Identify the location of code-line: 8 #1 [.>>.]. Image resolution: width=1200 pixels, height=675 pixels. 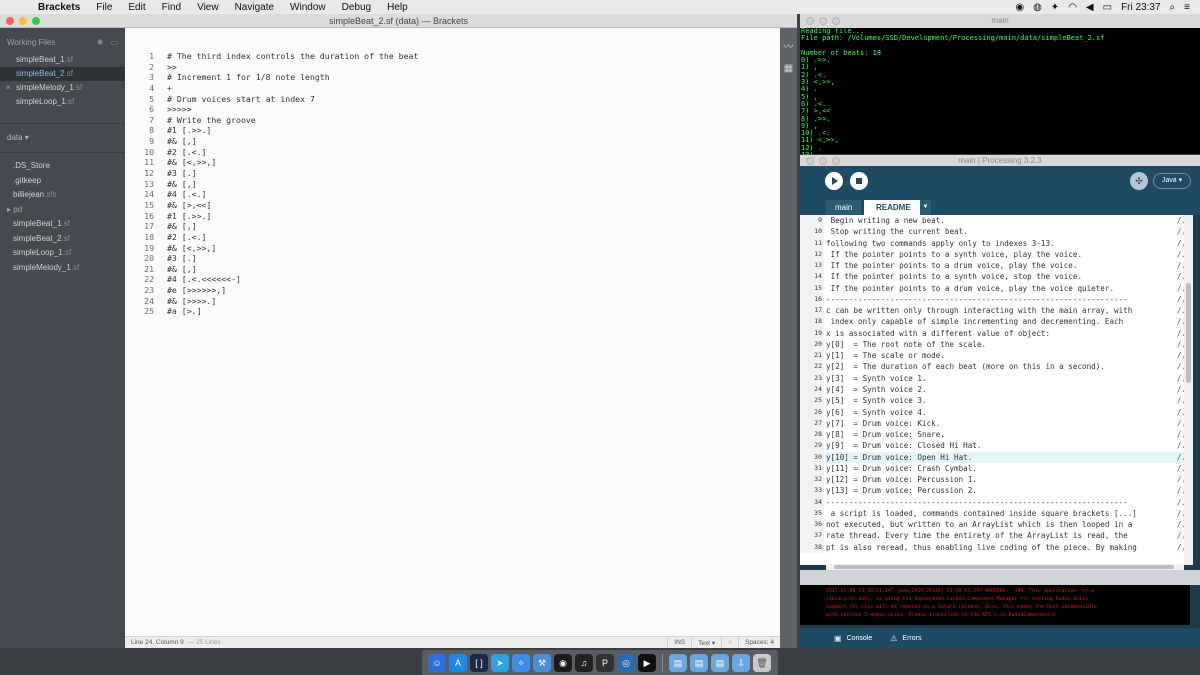
(452, 130).